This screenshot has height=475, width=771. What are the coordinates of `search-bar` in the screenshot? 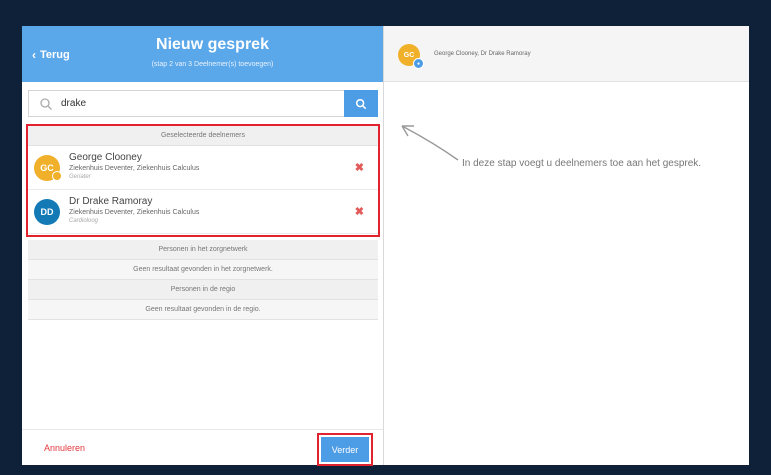 It's located at (203, 103).